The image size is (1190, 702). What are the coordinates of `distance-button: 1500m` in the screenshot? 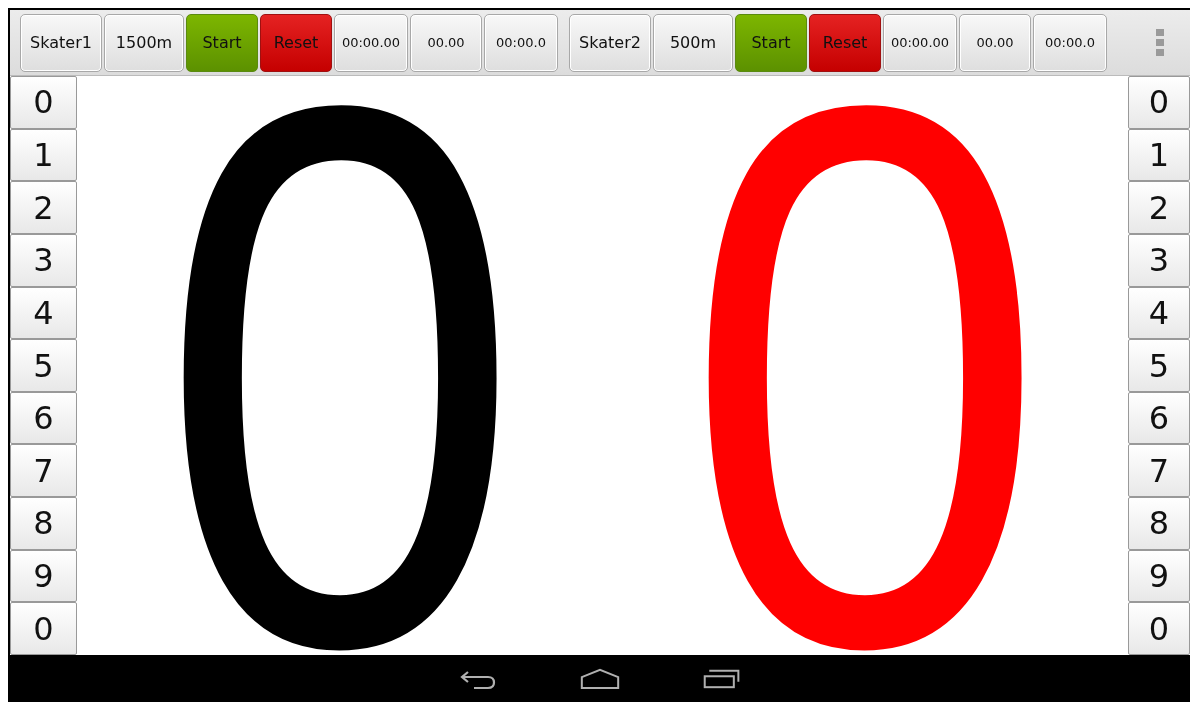 It's located at (144, 42).